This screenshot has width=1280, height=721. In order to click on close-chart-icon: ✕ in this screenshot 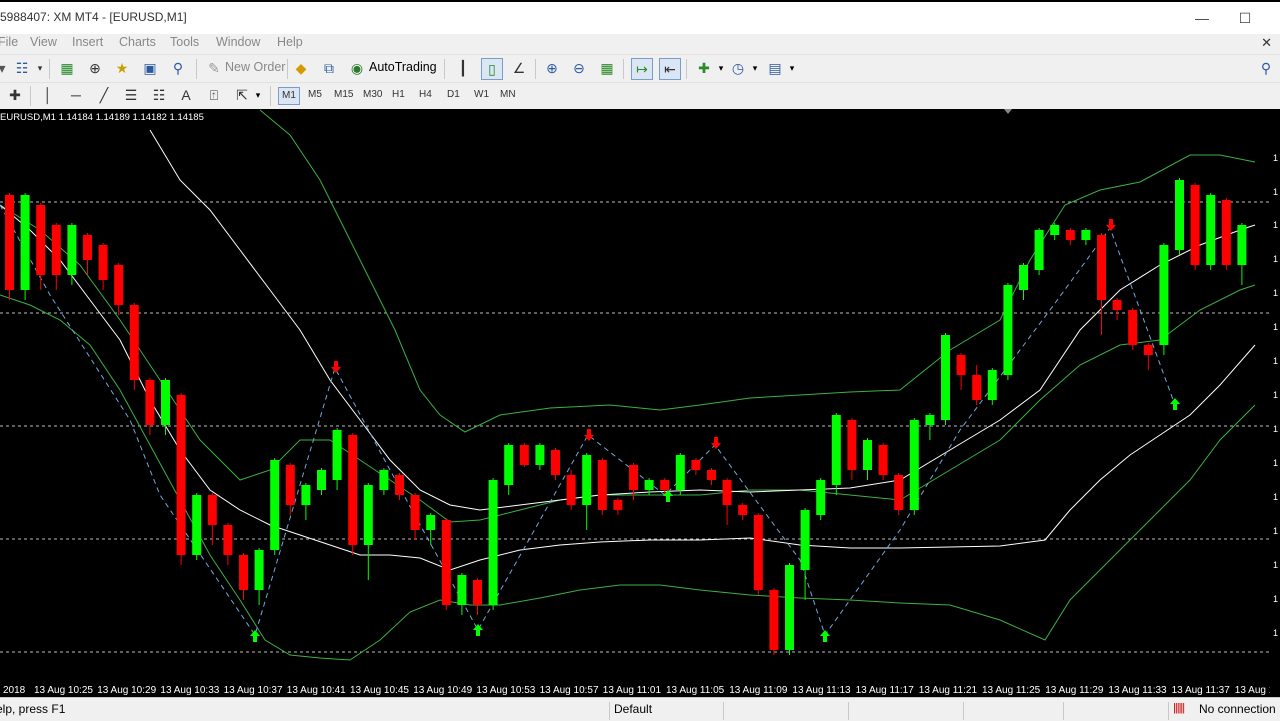, I will do `click(1266, 43)`.